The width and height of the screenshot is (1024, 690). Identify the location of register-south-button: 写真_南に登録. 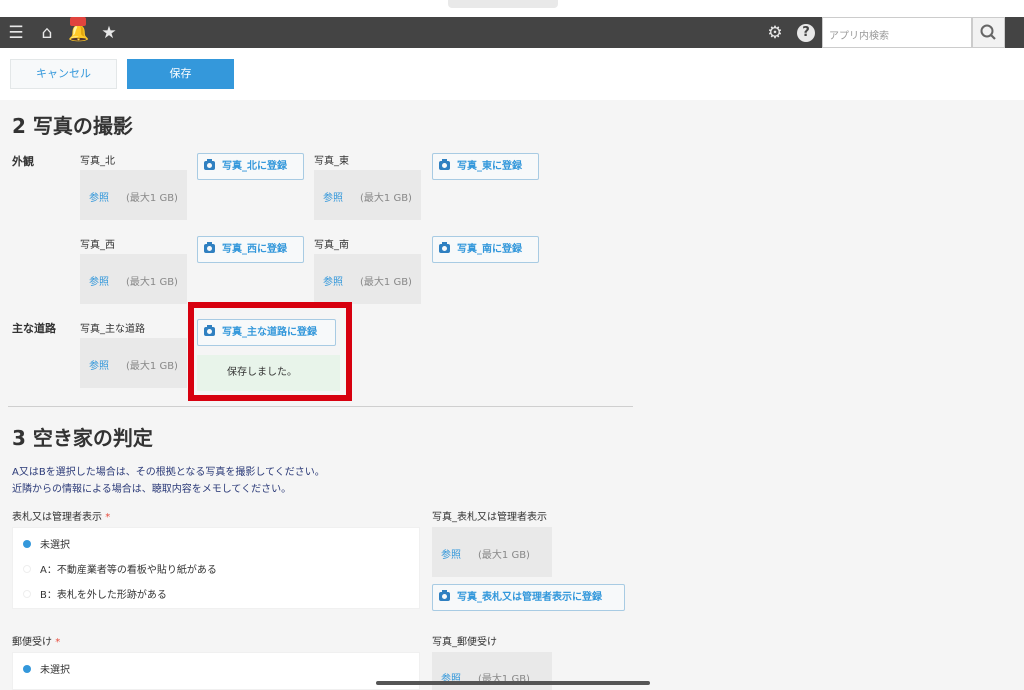
(485, 249).